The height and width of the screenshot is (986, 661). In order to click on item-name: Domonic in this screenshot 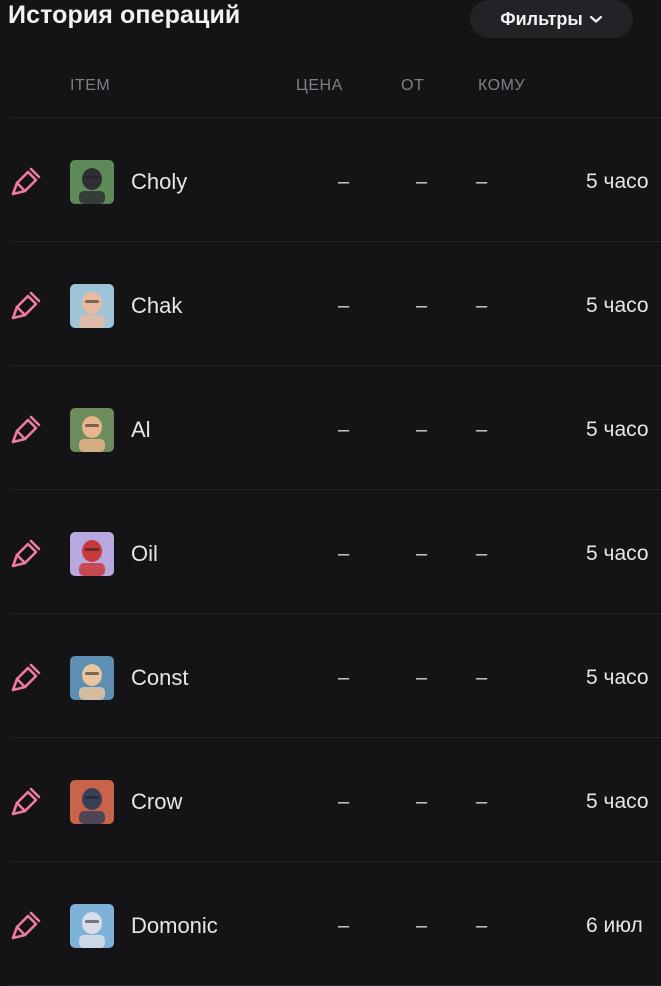, I will do `click(174, 926)`.